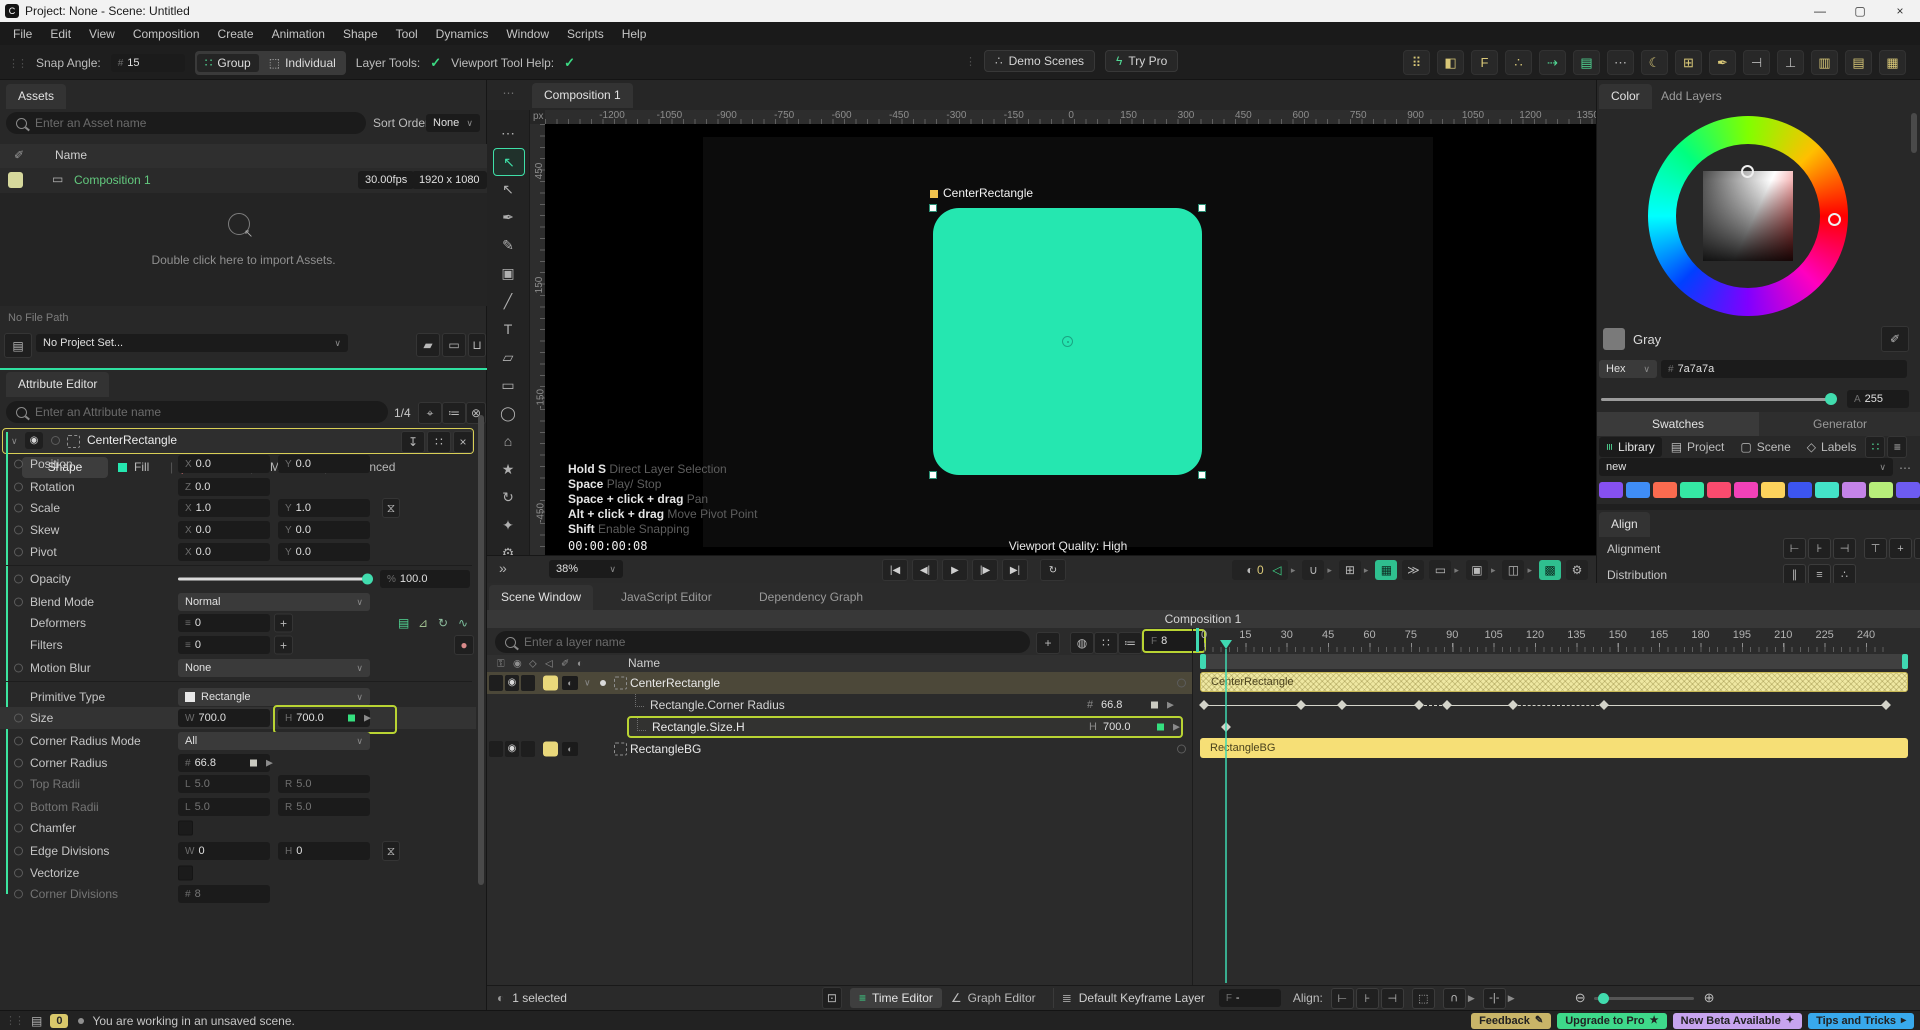  Describe the element at coordinates (665, 749) in the screenshot. I see `layer-name: RectangleBG` at that location.